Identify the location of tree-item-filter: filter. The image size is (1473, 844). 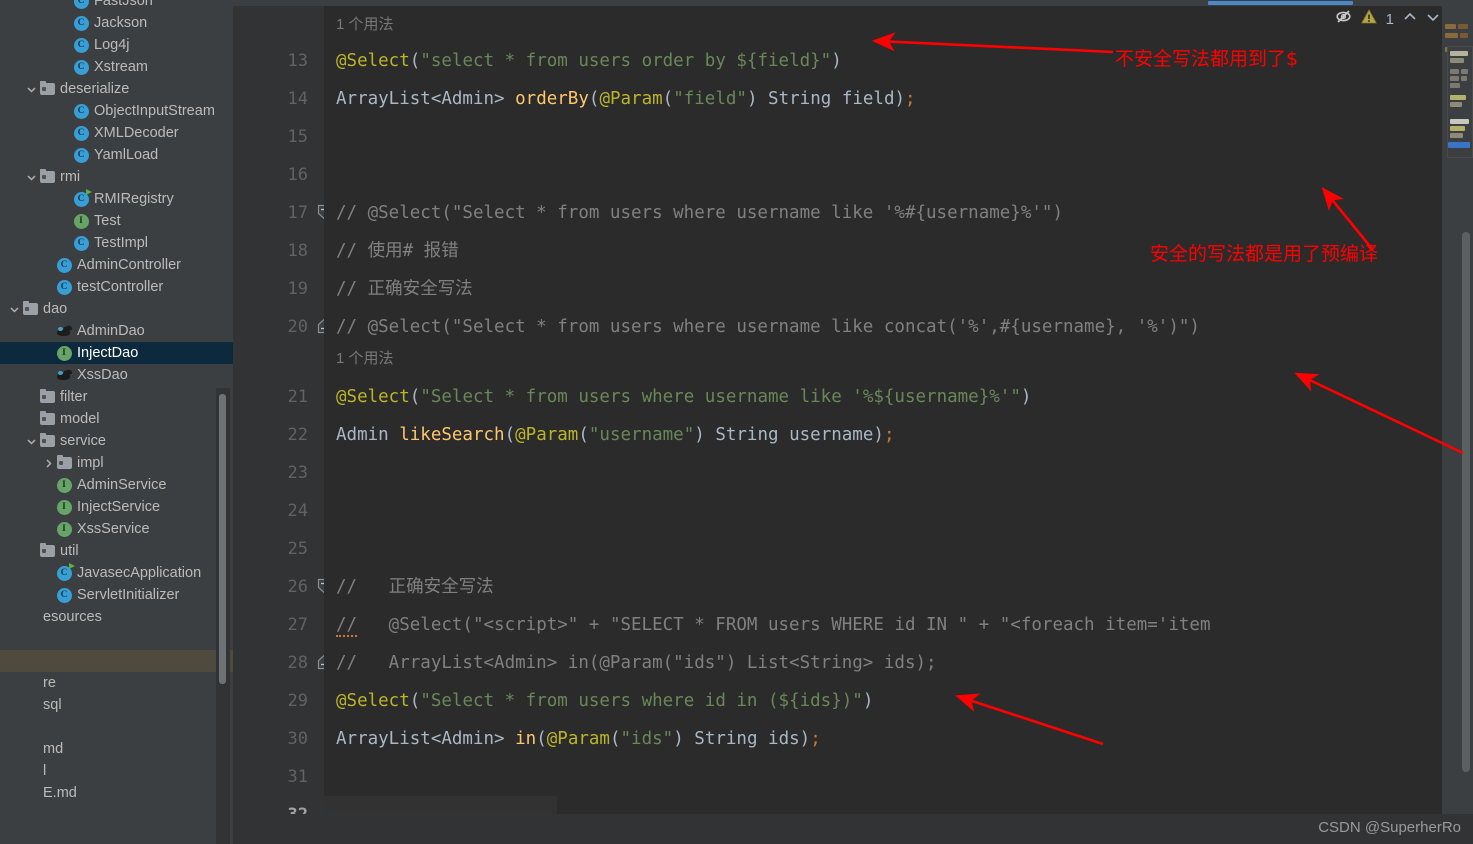
(116, 397).